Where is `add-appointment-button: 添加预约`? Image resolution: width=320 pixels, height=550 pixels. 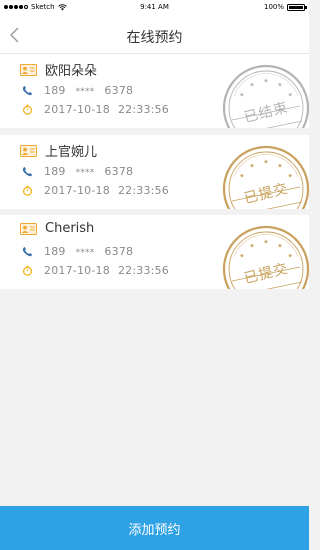
add-appointment-button: 添加预约 is located at coordinates (154, 528).